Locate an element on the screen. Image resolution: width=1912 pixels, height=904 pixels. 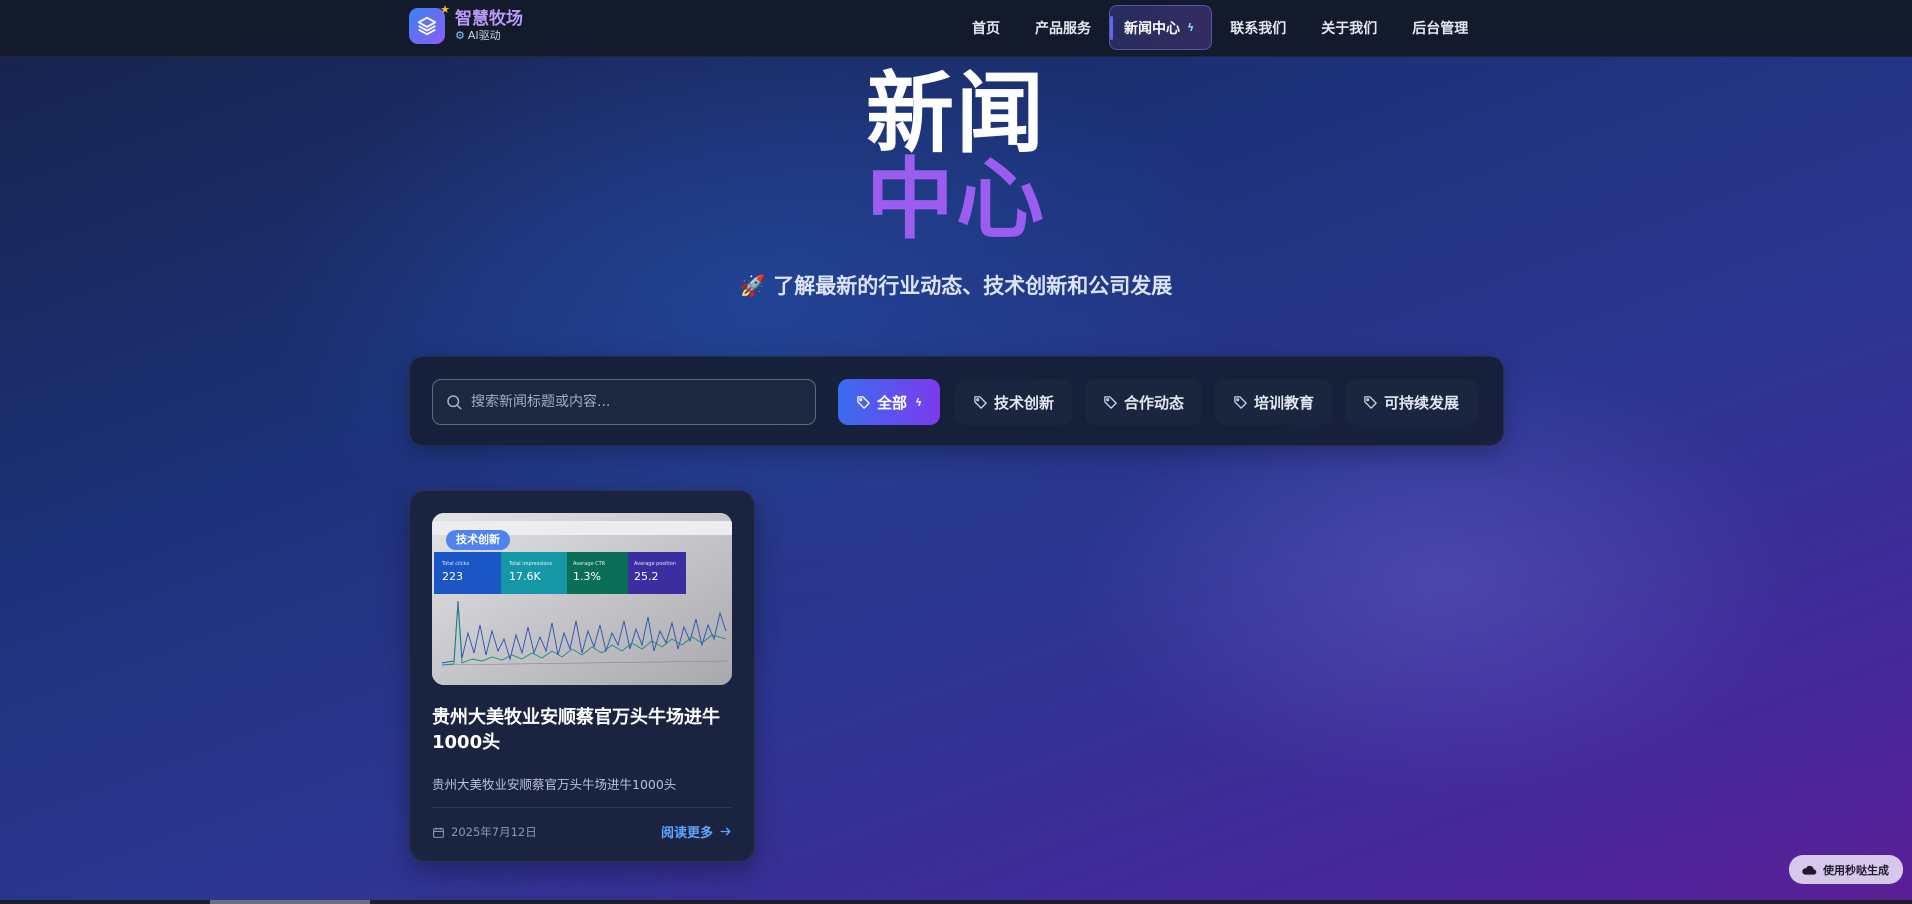
nav-item-label: 新闻中心 is located at coordinates (1152, 28).